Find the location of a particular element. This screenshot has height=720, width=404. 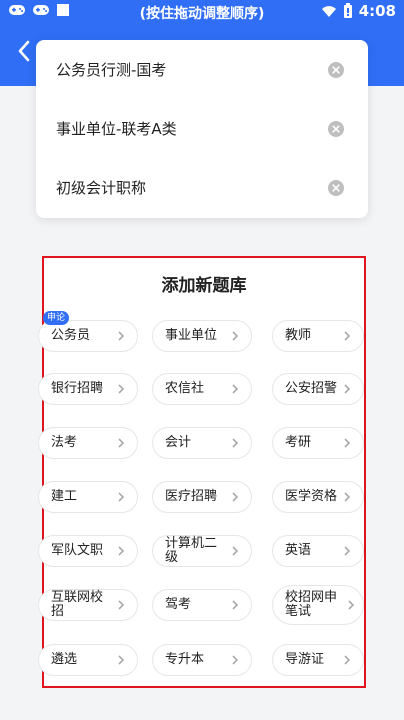

back-button is located at coordinates (24, 51).